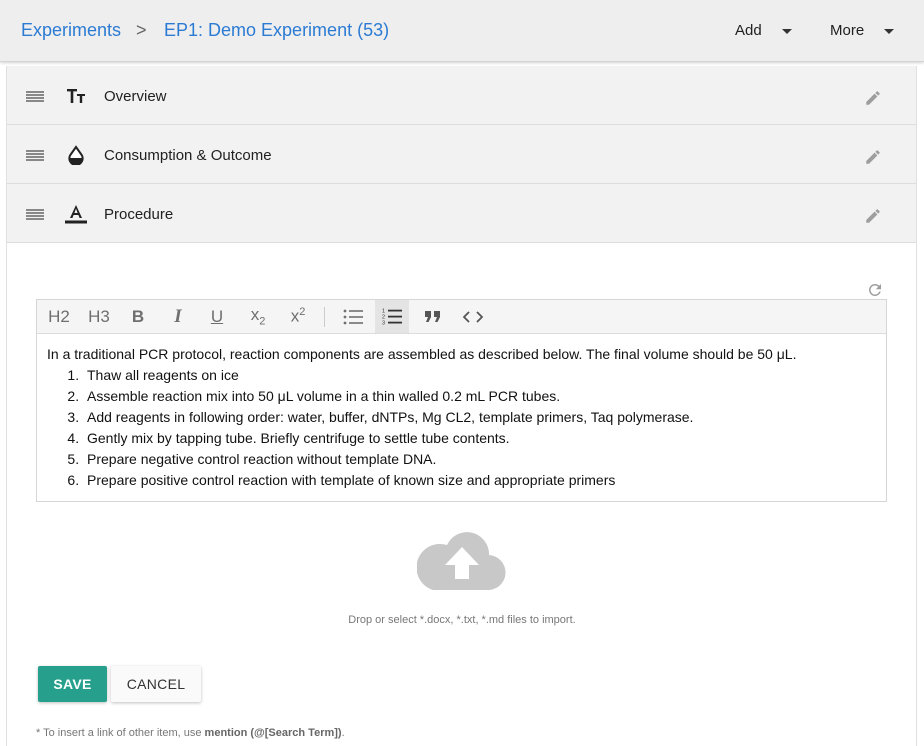 This screenshot has height=746, width=924. Describe the element at coordinates (875, 290) in the screenshot. I see `refresh-icon` at that location.